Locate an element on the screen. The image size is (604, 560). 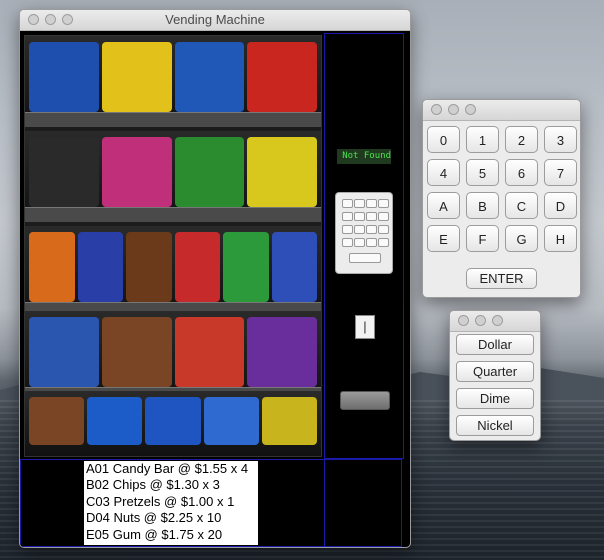
keypad-grid: 0 1 2 3 4 5 6 7 A B C D E F G H is located at coordinates (502, 189).